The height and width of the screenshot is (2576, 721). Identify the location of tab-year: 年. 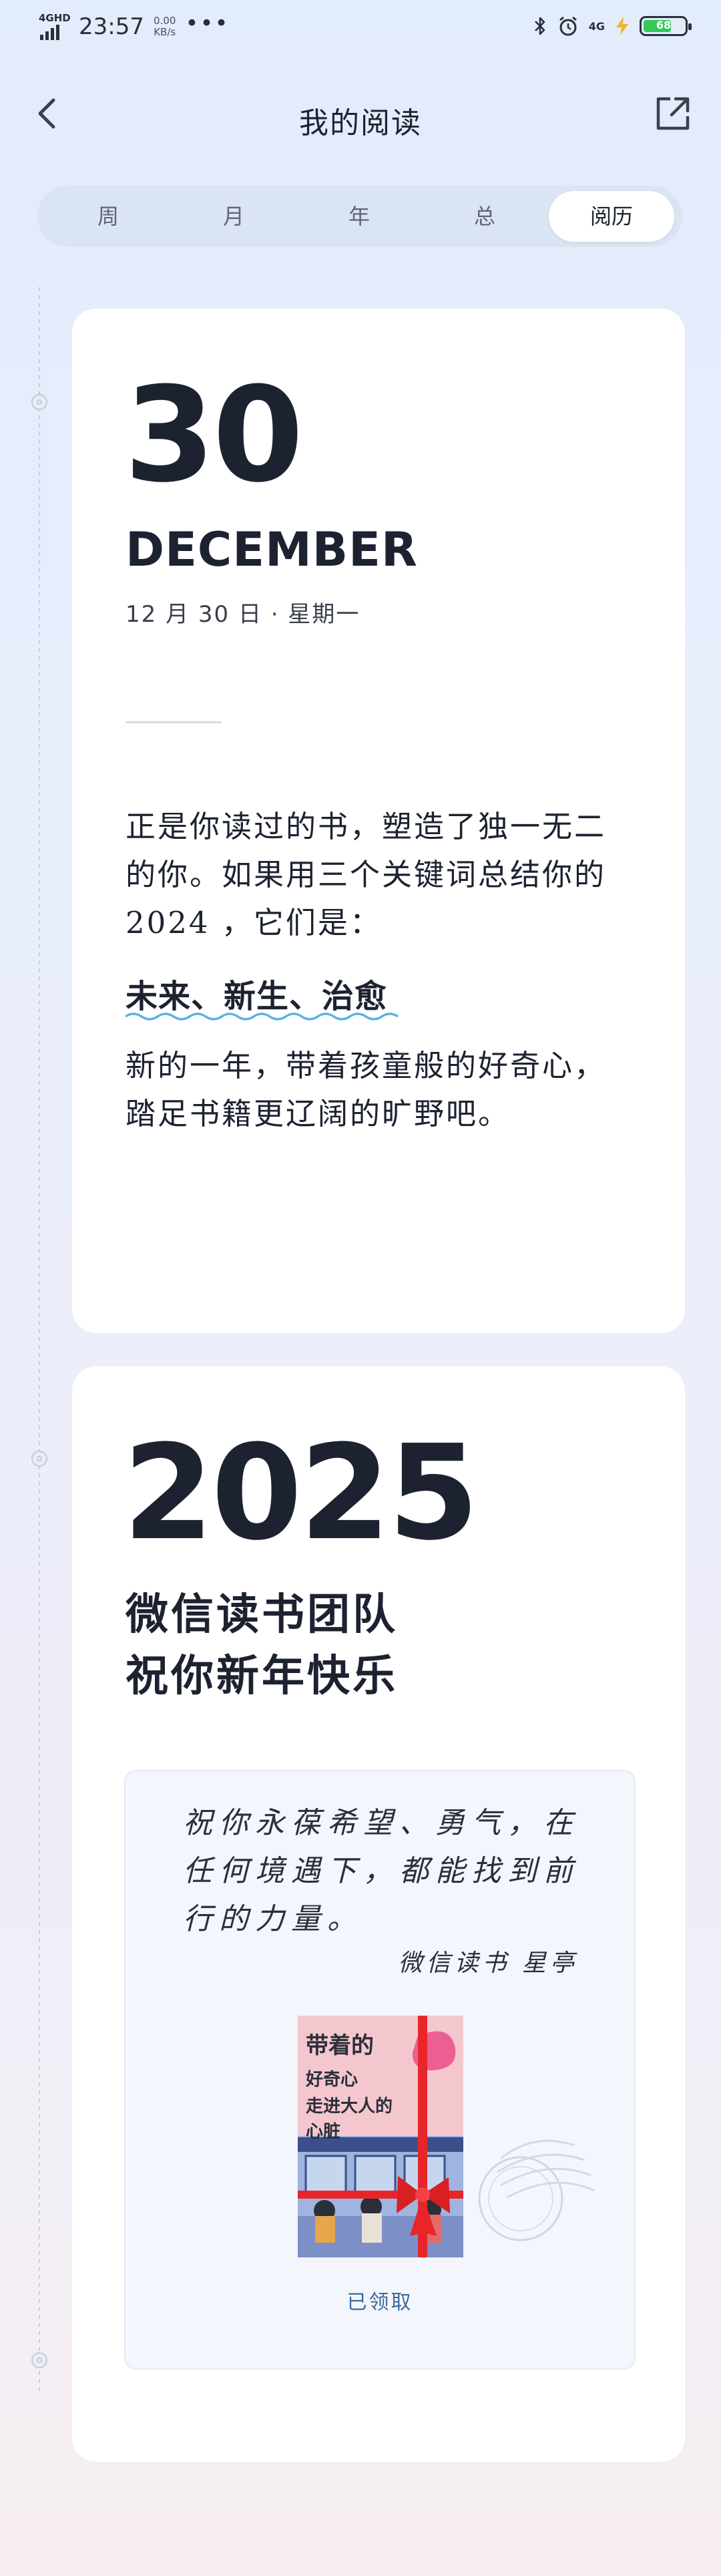
(359, 216).